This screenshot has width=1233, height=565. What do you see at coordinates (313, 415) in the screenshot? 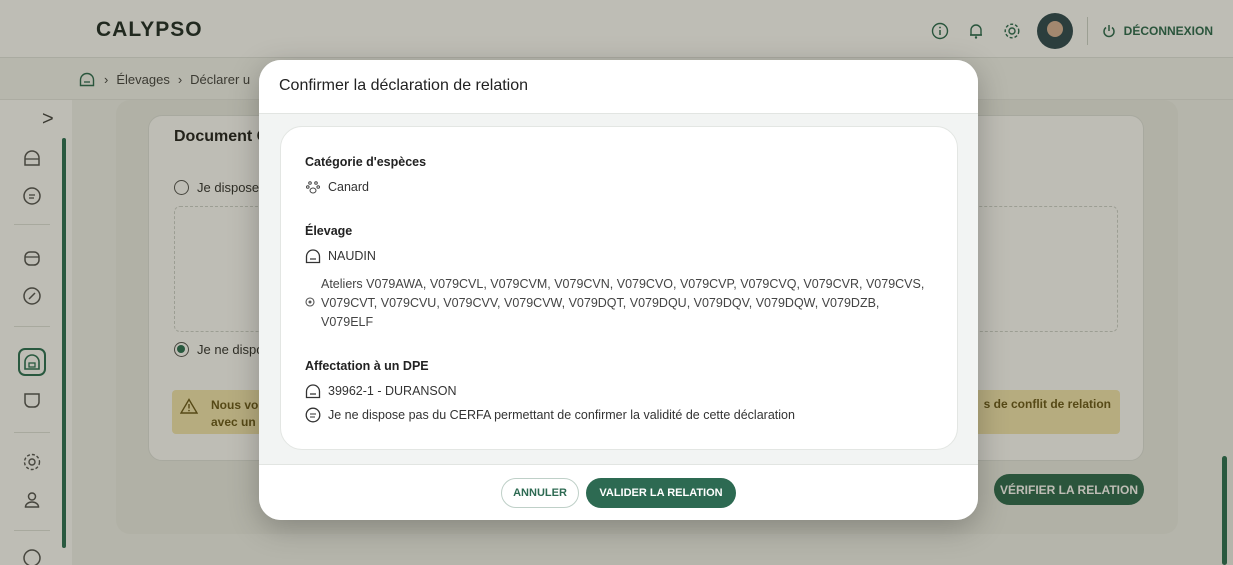
I see `document-icon` at bounding box center [313, 415].